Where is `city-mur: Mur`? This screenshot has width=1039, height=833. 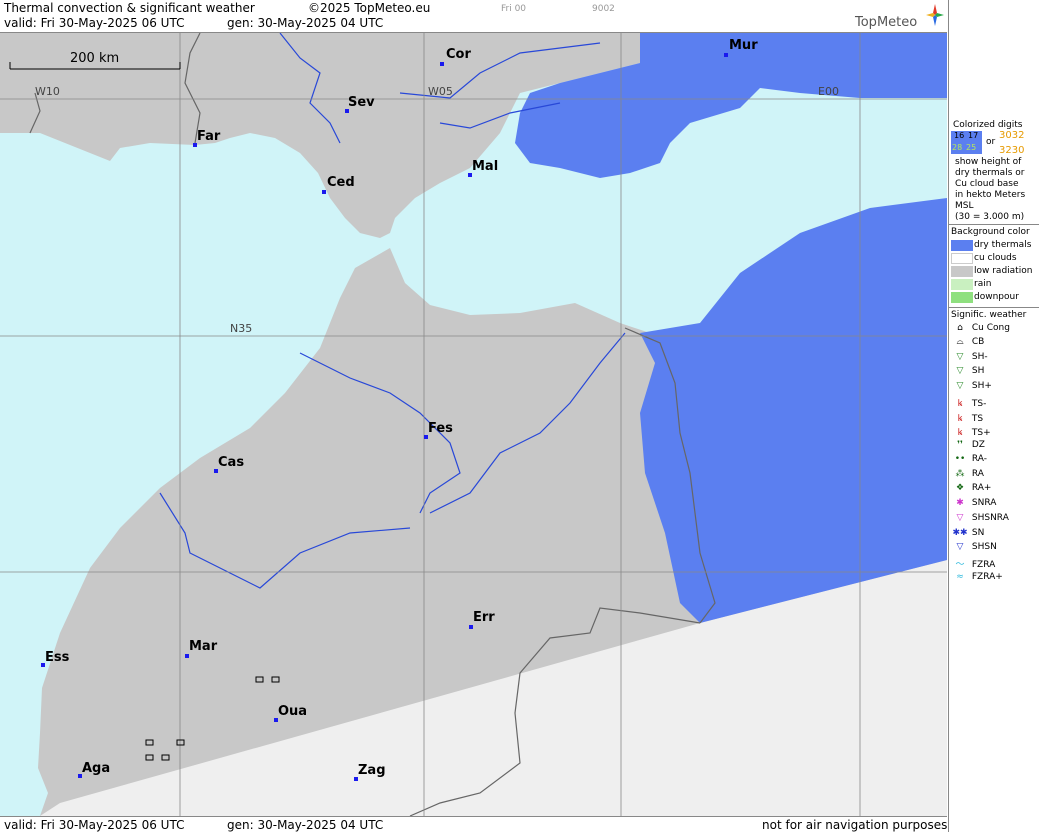
city-mur: Mur is located at coordinates (743, 45).